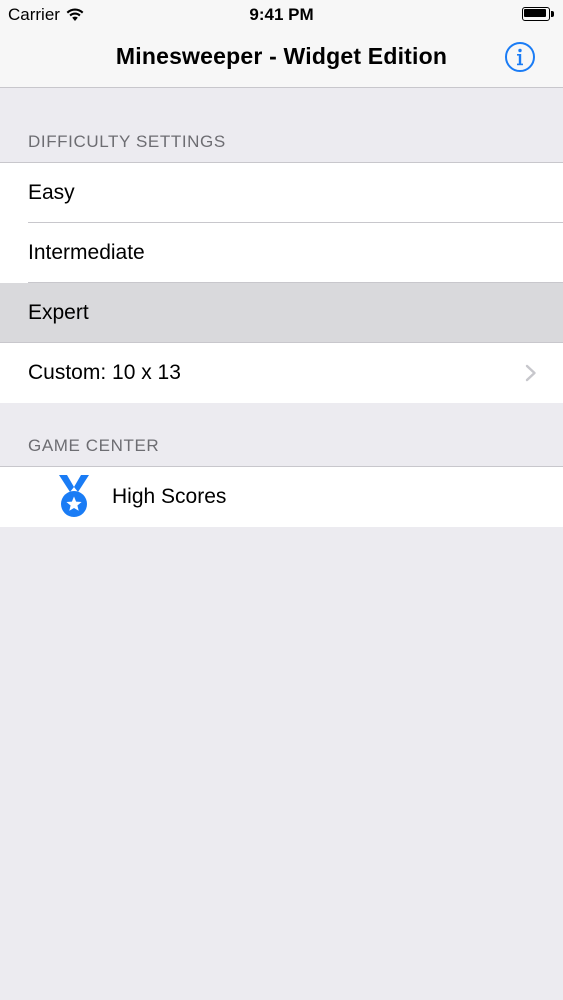 Image resolution: width=563 pixels, height=1000 pixels. Describe the element at coordinates (127, 141) in the screenshot. I see `section-header-difficulty: DIFFICULTY SETTINGS` at that location.